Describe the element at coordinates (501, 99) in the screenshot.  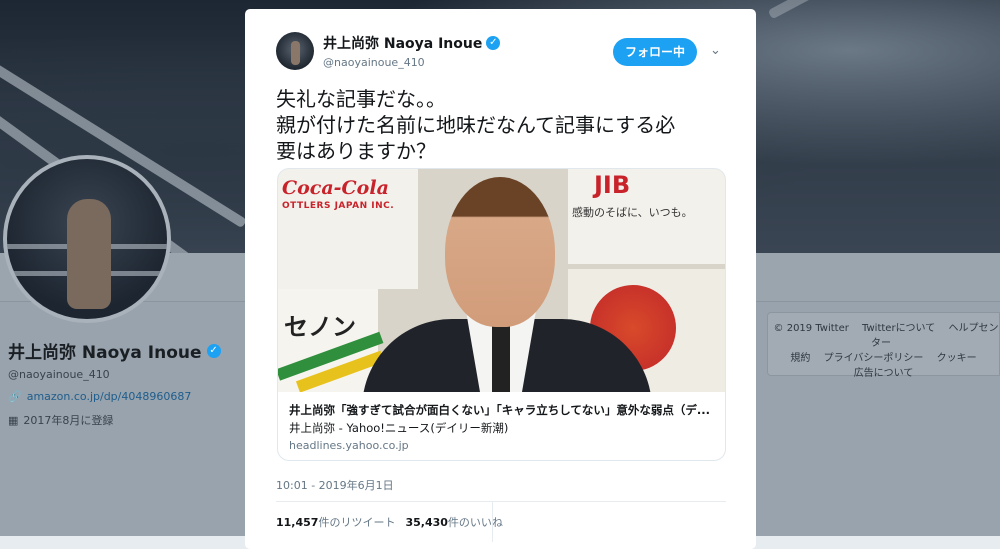
I see `tweet-text-line: 失礼な記事だな。。` at that location.